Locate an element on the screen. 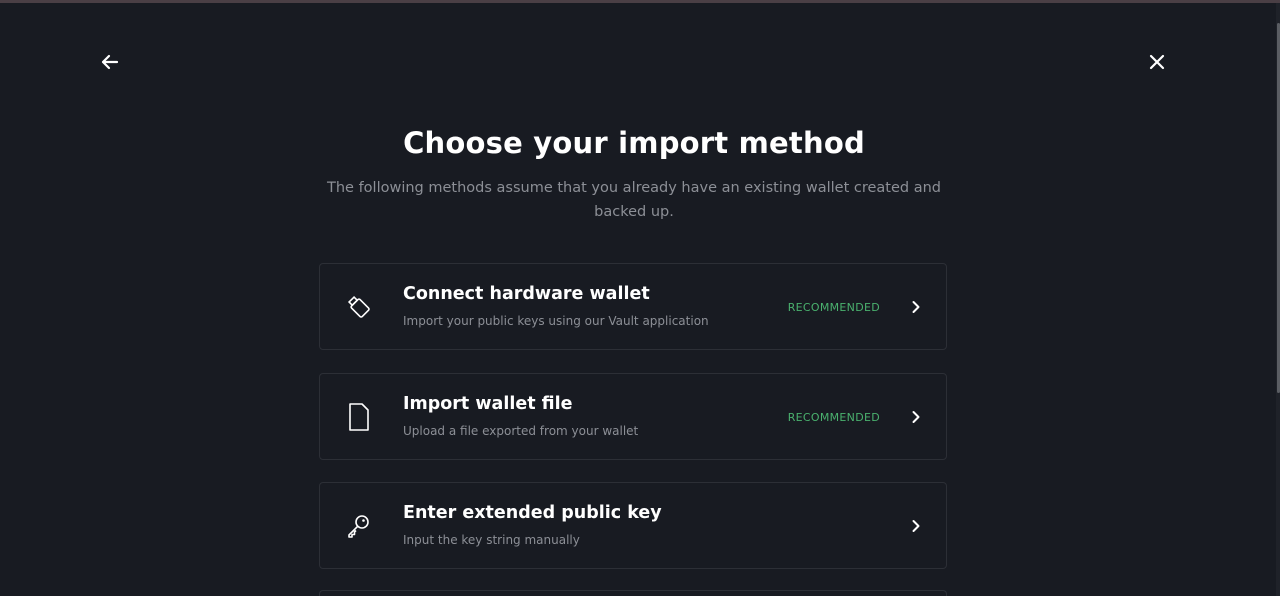 Image resolution: width=1280 pixels, height=596 pixels. back-button is located at coordinates (110, 62).